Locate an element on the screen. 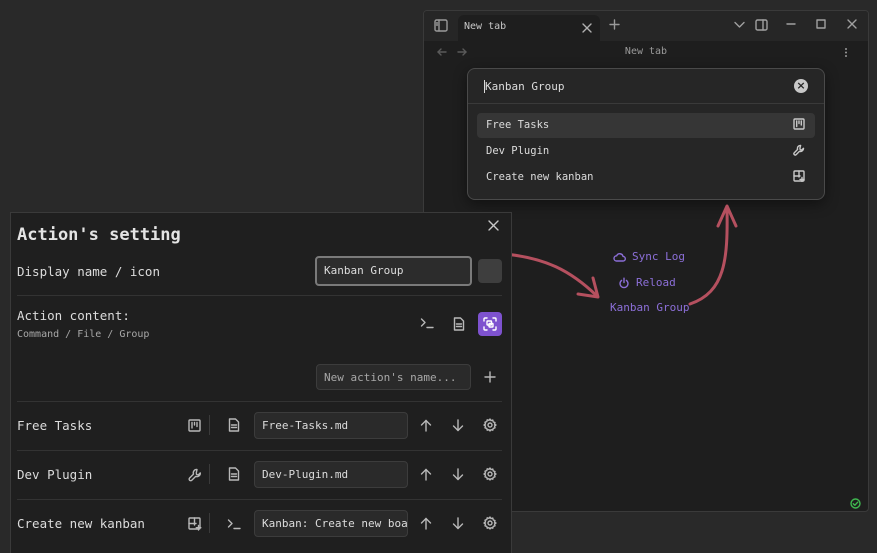 The image size is (877, 553). action-target-value: Dev-Plugin.md is located at coordinates (305, 474).